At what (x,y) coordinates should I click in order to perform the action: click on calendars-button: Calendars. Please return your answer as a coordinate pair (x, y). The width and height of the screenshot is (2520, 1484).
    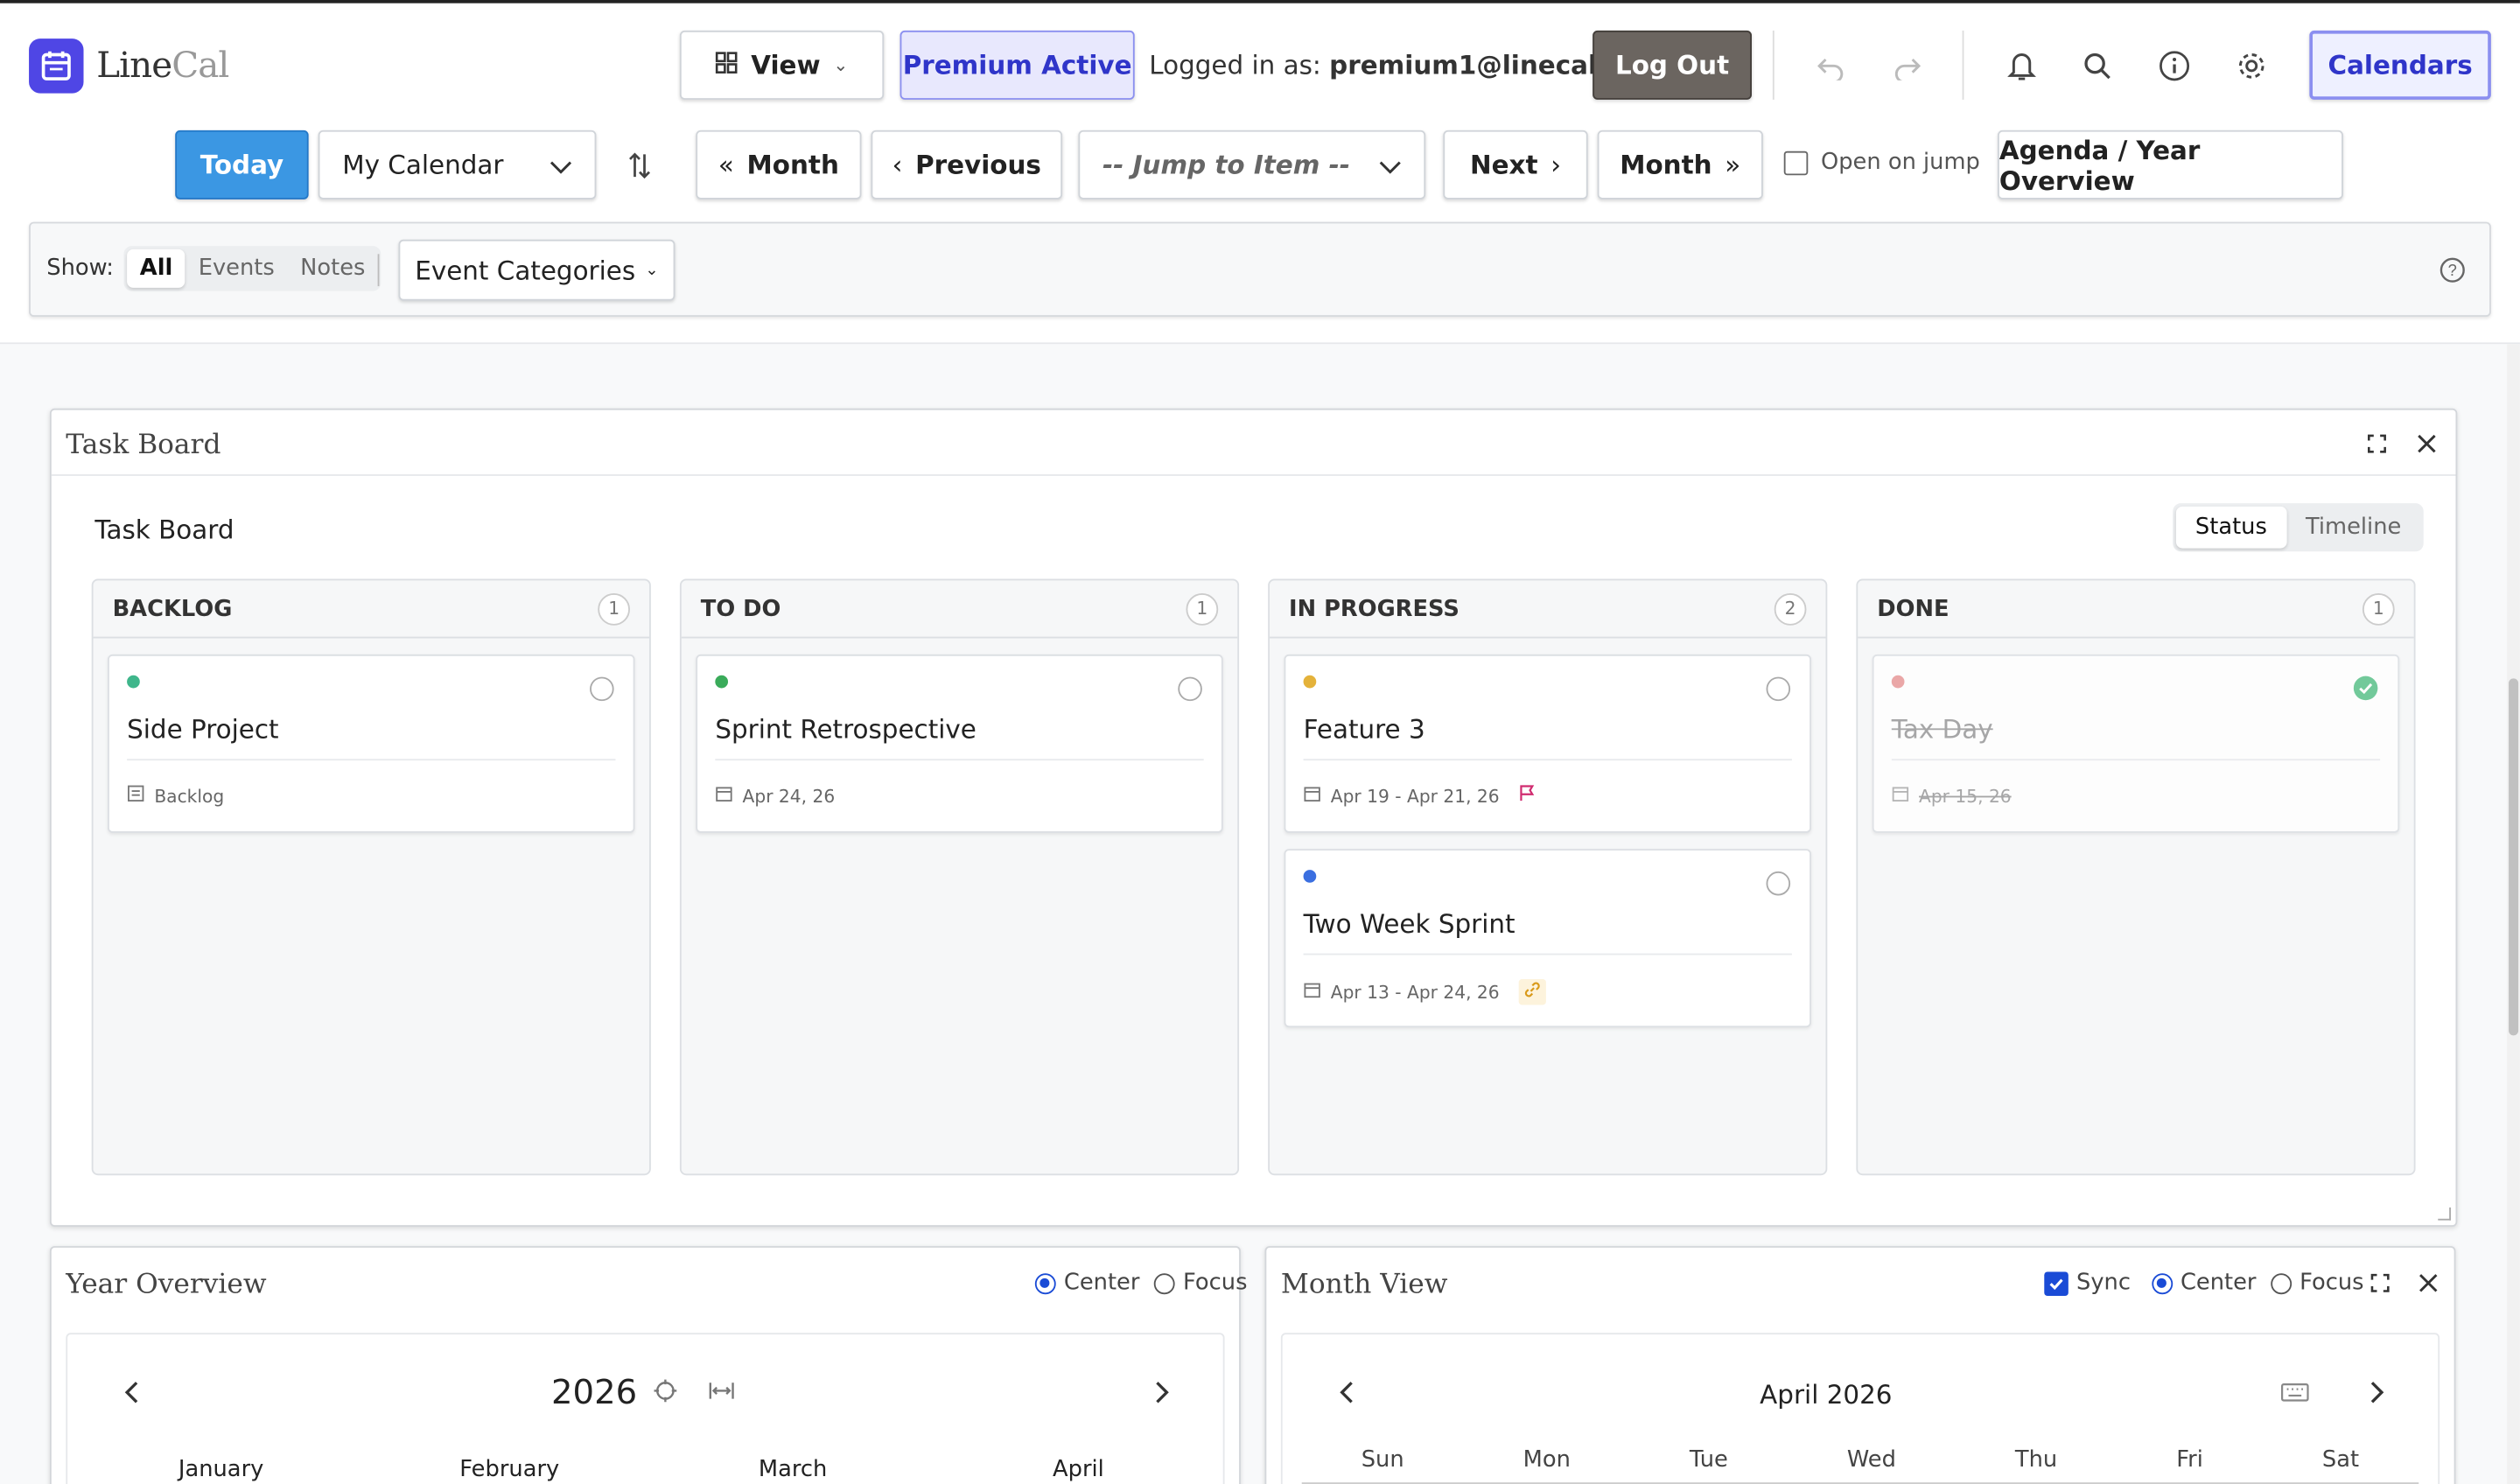
    Looking at the image, I should click on (2400, 65).